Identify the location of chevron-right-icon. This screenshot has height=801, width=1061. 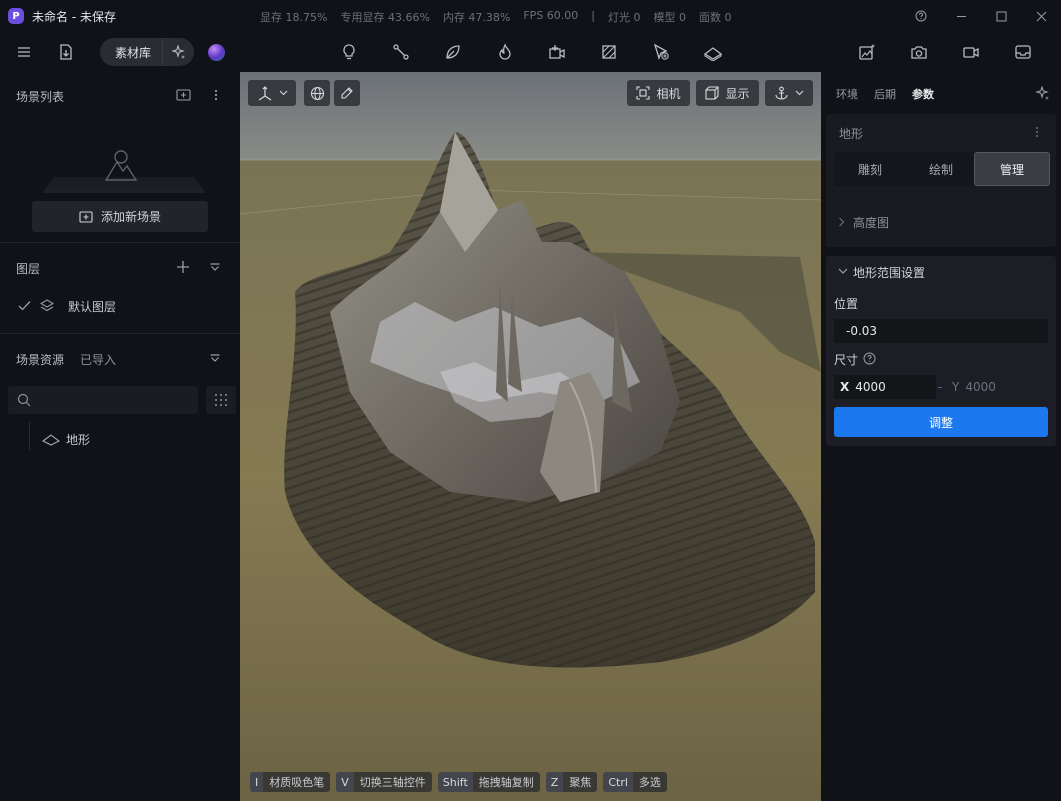
(842, 222).